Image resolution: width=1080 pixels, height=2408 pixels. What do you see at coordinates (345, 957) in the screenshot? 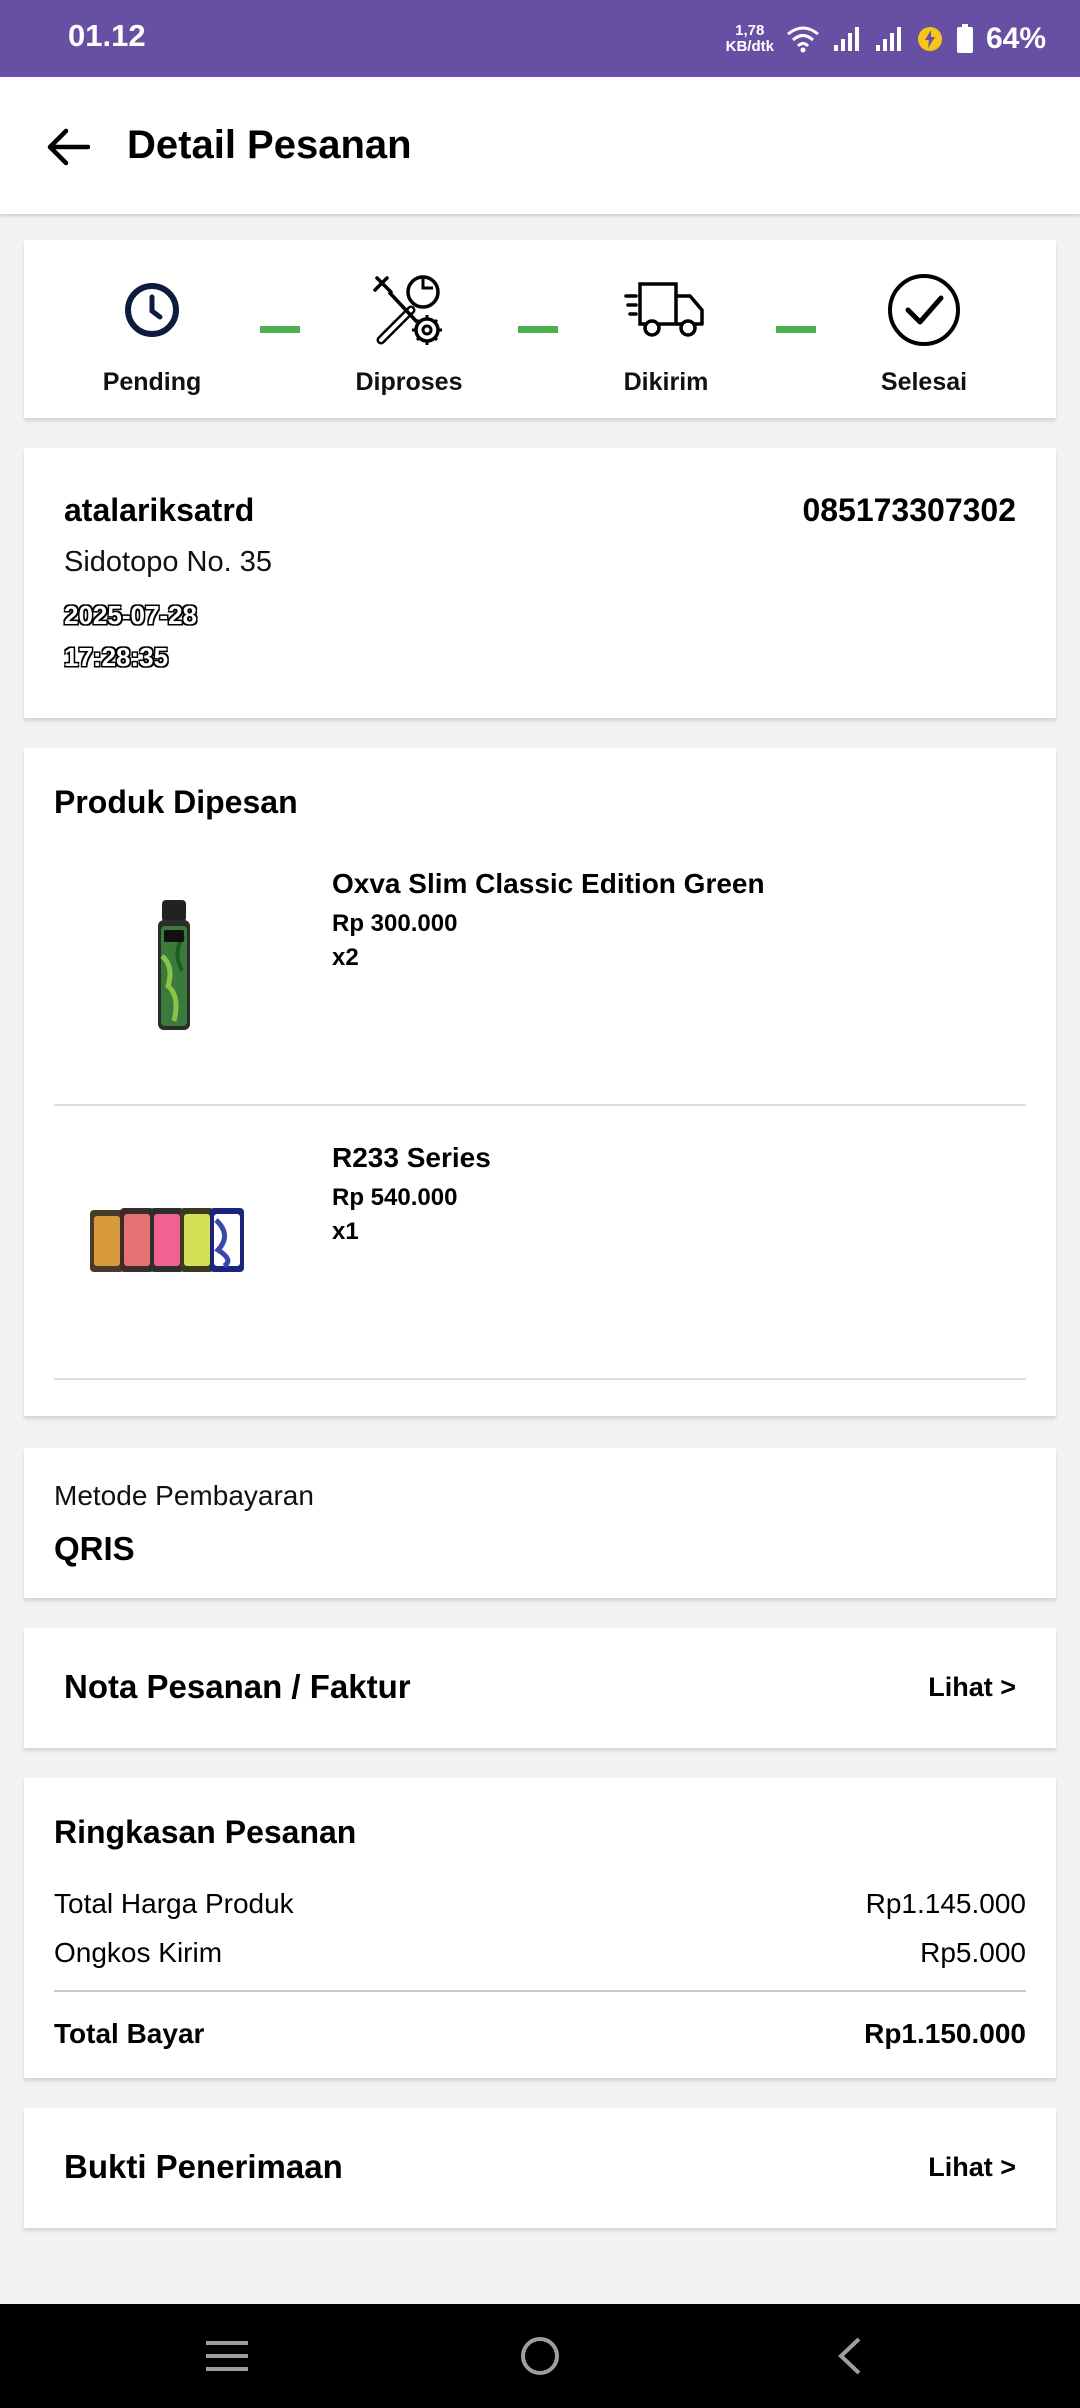
I see `product-quantity: x2` at bounding box center [345, 957].